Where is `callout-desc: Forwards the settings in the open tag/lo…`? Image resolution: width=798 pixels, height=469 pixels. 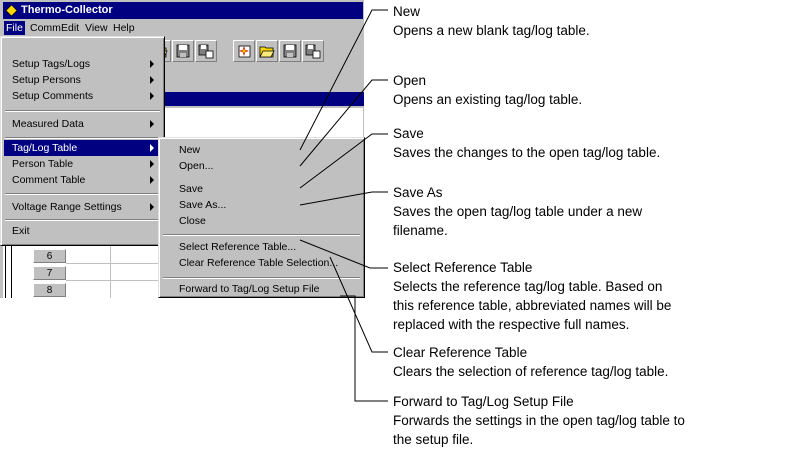 callout-desc: Forwards the settings in the open tag/lo… is located at coordinates (539, 420).